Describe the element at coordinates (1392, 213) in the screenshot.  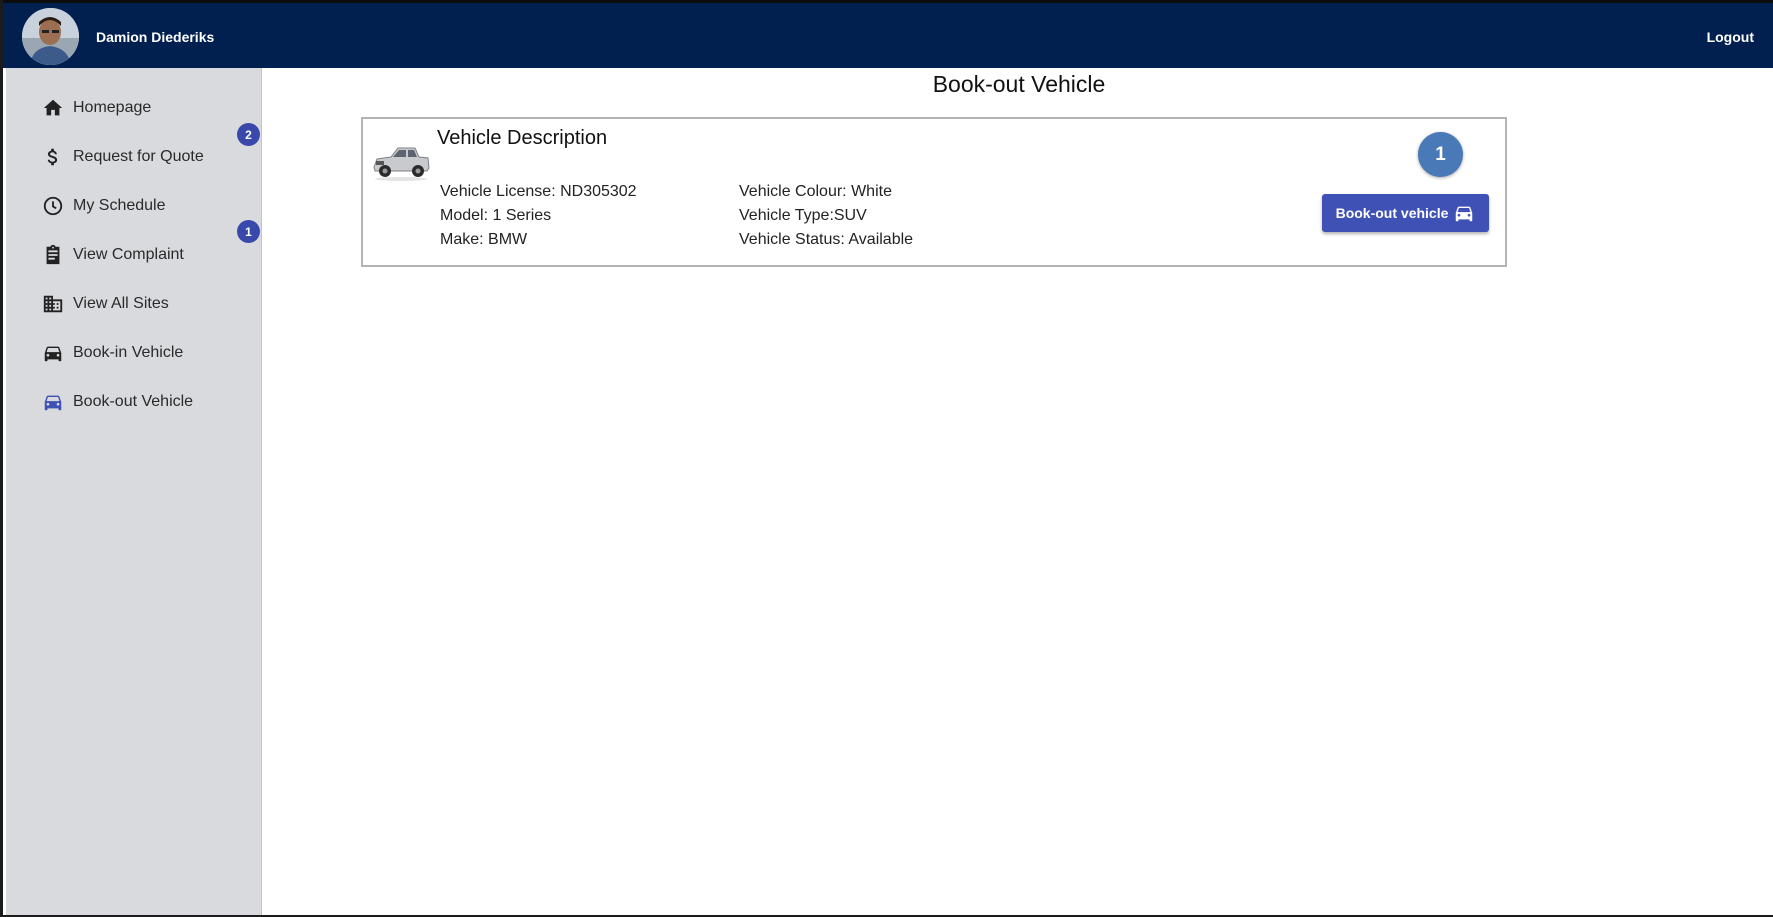
I see `button-label: Book-out vehicle` at that location.